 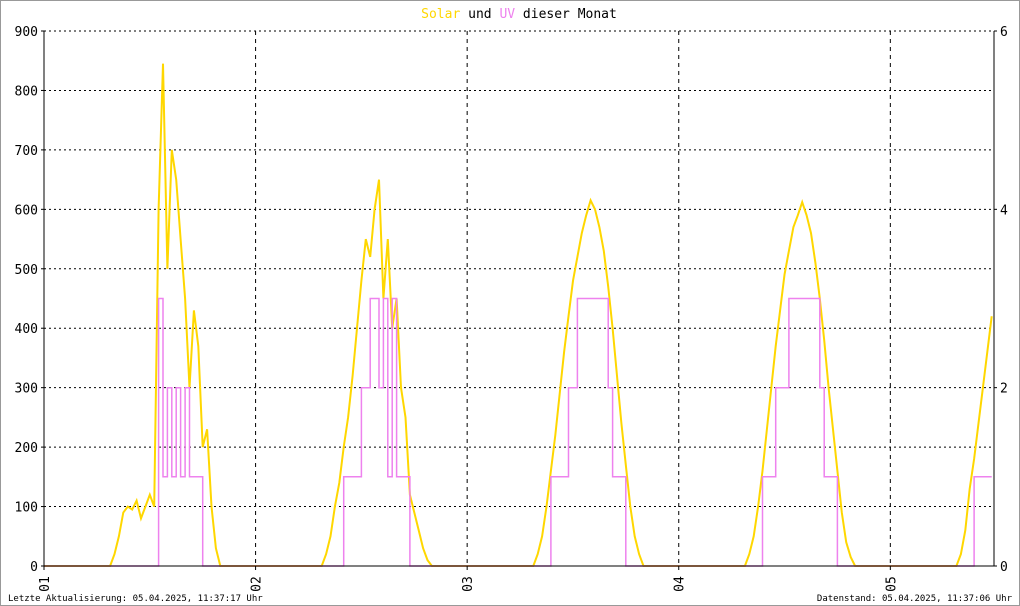 I want to click on y-left-tick-label: 600, so click(x=26, y=210).